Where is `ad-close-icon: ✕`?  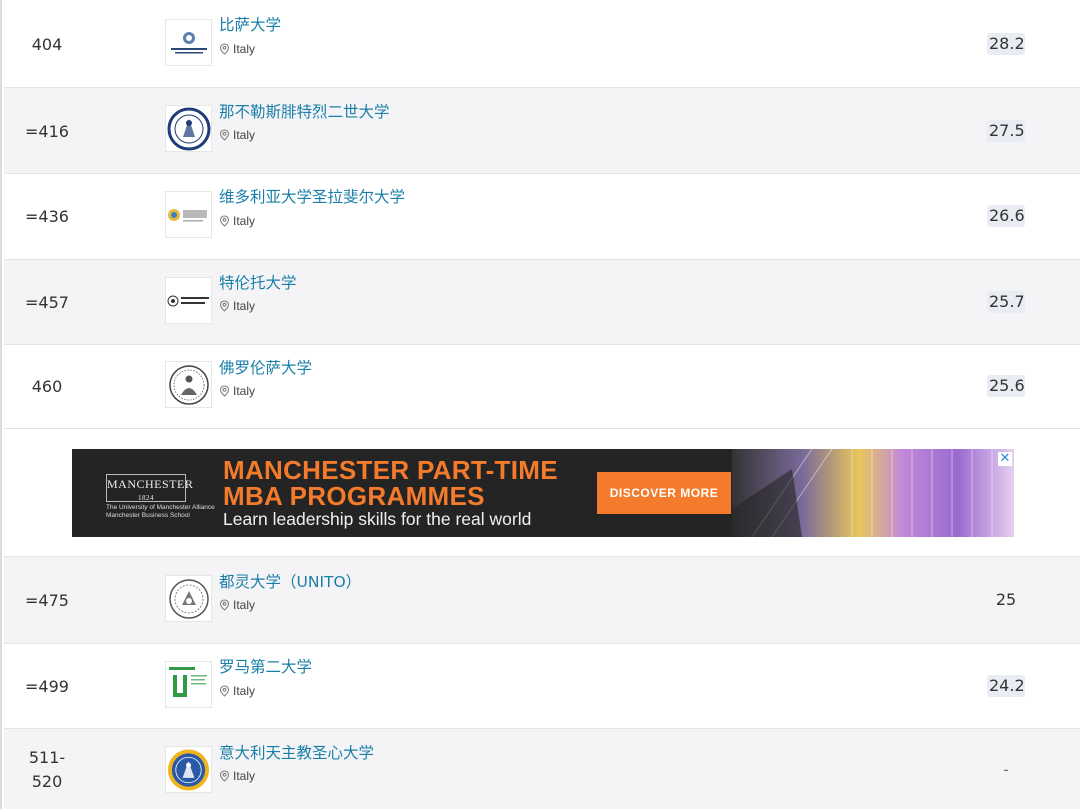
ad-close-icon: ✕ is located at coordinates (1005, 459).